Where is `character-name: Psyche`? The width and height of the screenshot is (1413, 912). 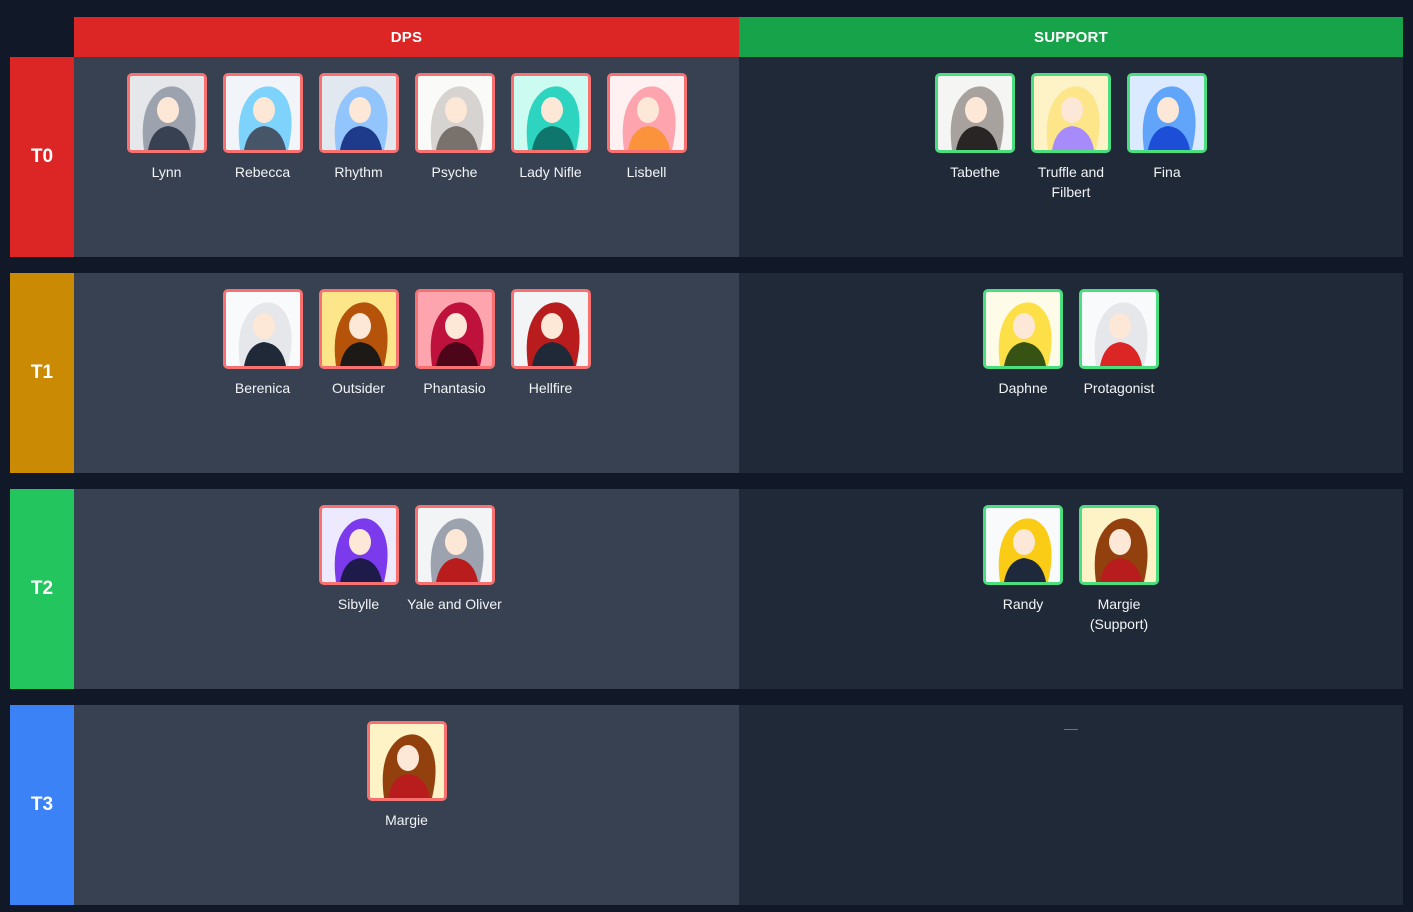 character-name: Psyche is located at coordinates (454, 172).